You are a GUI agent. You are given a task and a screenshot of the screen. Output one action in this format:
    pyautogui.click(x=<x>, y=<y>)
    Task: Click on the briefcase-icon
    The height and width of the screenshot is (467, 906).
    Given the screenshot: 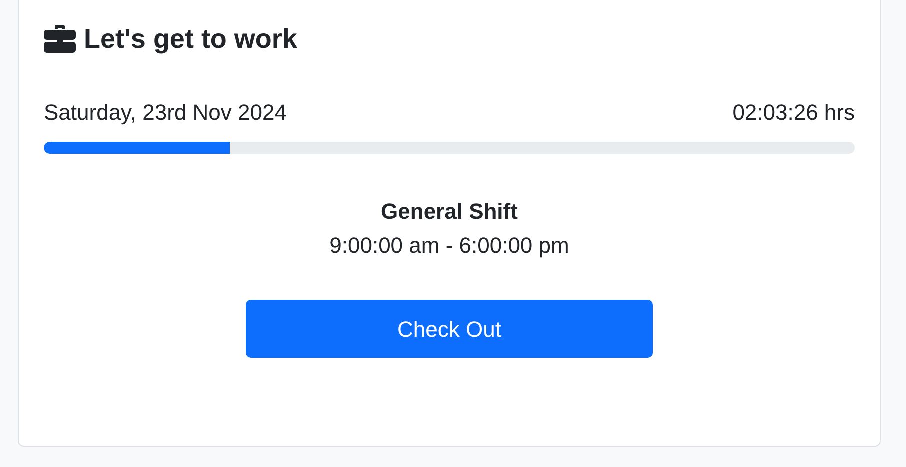 What is the action you would take?
    pyautogui.click(x=60, y=39)
    